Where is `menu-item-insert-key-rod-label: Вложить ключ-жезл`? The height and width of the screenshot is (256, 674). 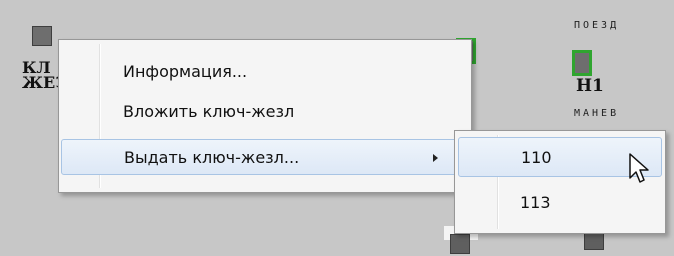 menu-item-insert-key-rod-label: Вложить ключ-жезл is located at coordinates (209, 111).